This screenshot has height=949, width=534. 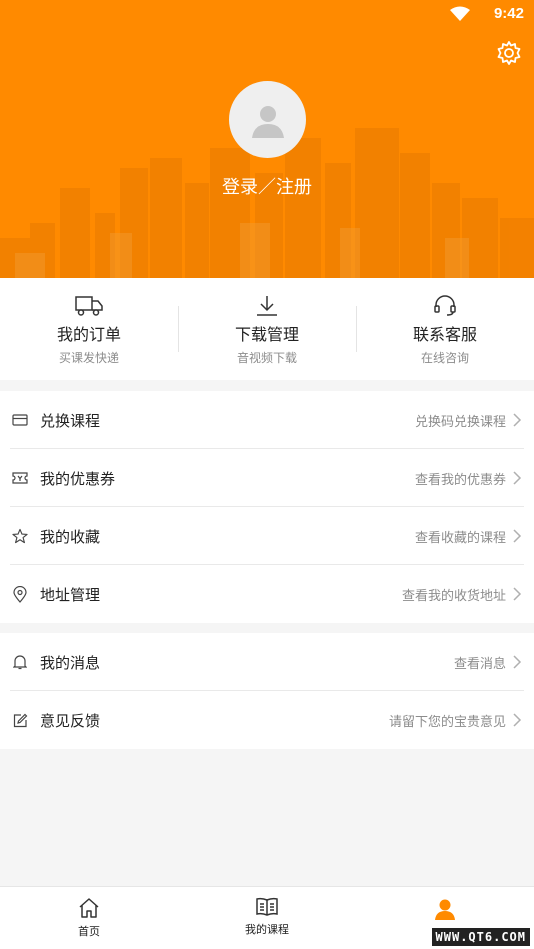 I want to click on bell-icon, so click(x=20, y=662).